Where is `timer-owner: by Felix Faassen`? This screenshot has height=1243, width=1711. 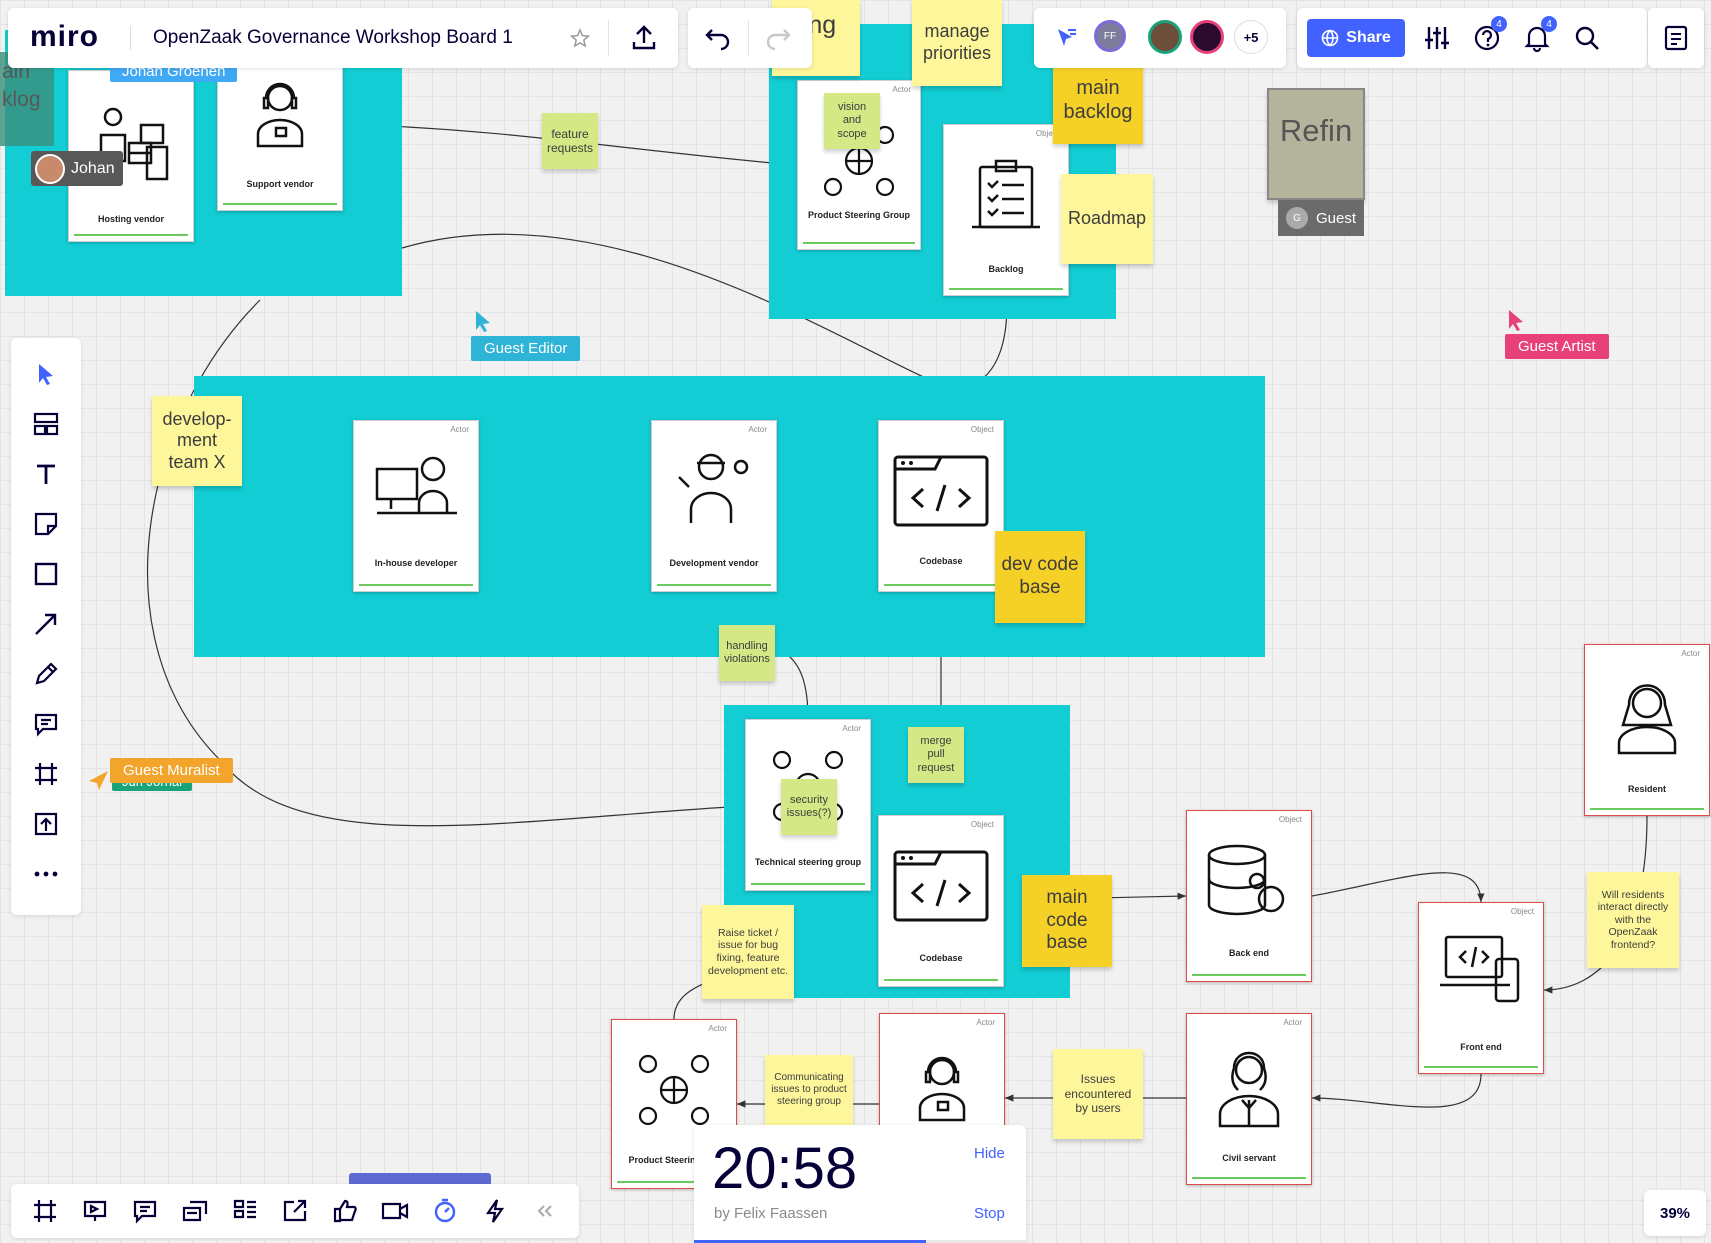
timer-owner: by Felix Faassen is located at coordinates (771, 1213).